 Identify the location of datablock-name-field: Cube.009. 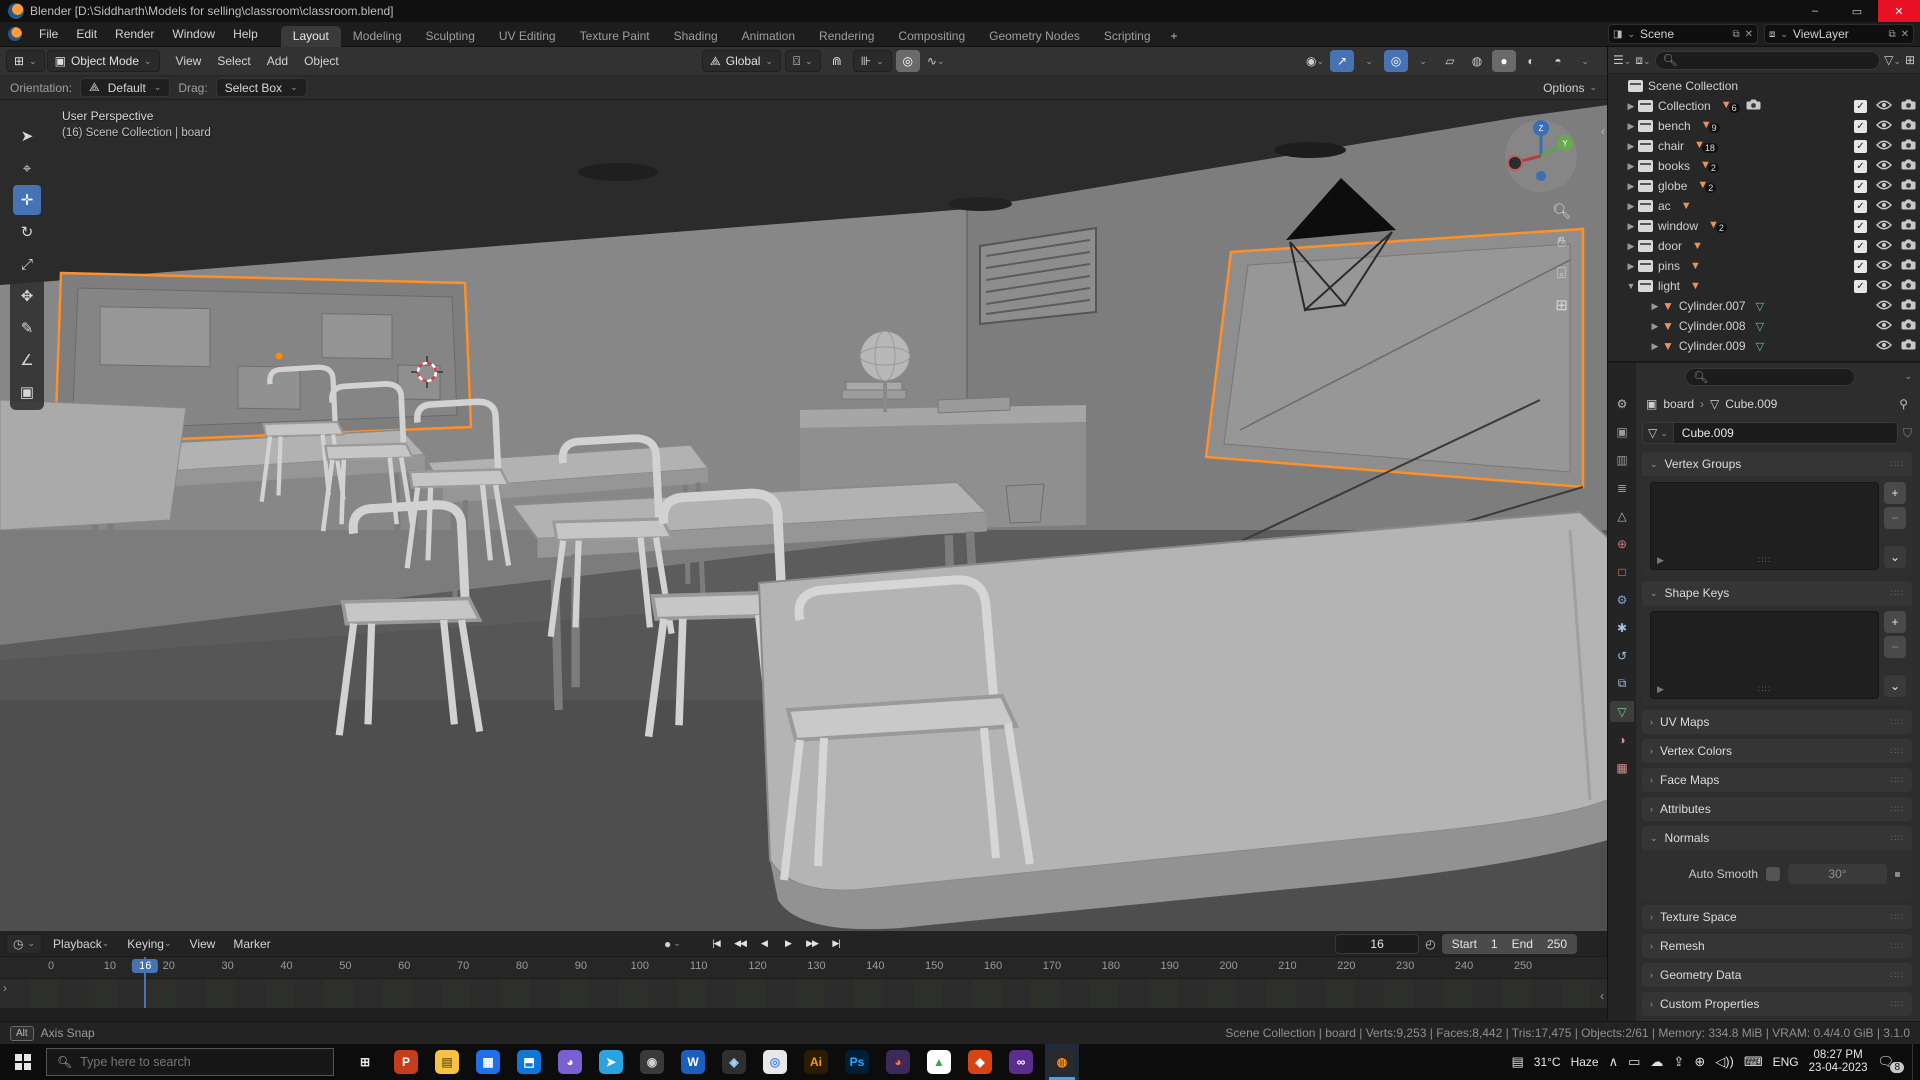
(1785, 433).